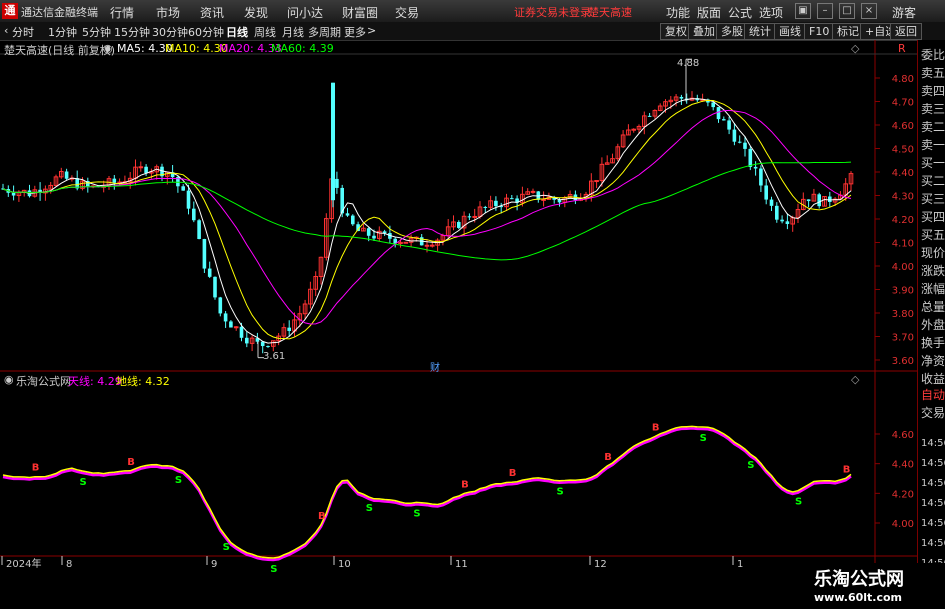 The width and height of the screenshot is (945, 609). I want to click on finance-marker: 财, so click(435, 366).